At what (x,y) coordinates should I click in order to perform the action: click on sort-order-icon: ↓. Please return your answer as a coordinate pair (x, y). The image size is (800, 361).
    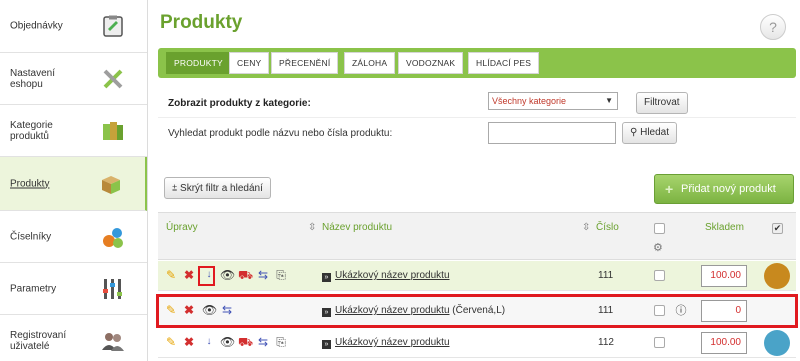
    Looking at the image, I should click on (209, 342).